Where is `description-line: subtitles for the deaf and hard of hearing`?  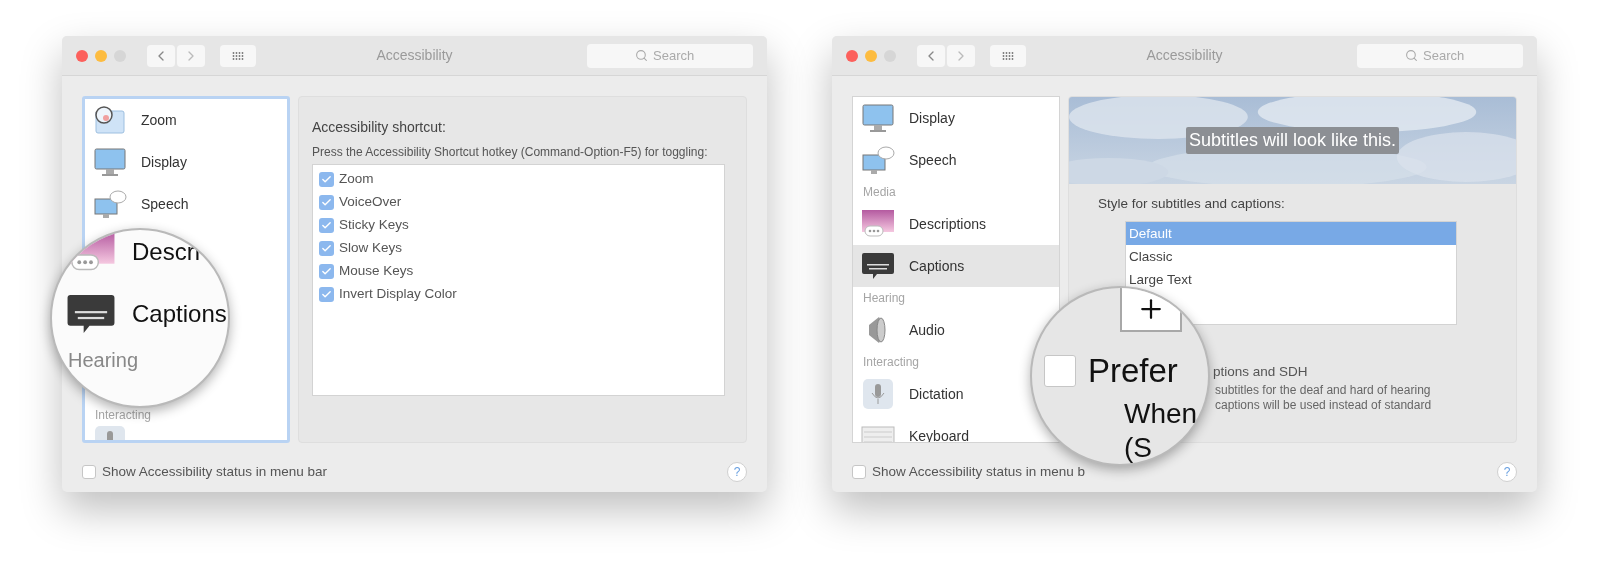 description-line: subtitles for the deaf and hard of hearing is located at coordinates (1323, 390).